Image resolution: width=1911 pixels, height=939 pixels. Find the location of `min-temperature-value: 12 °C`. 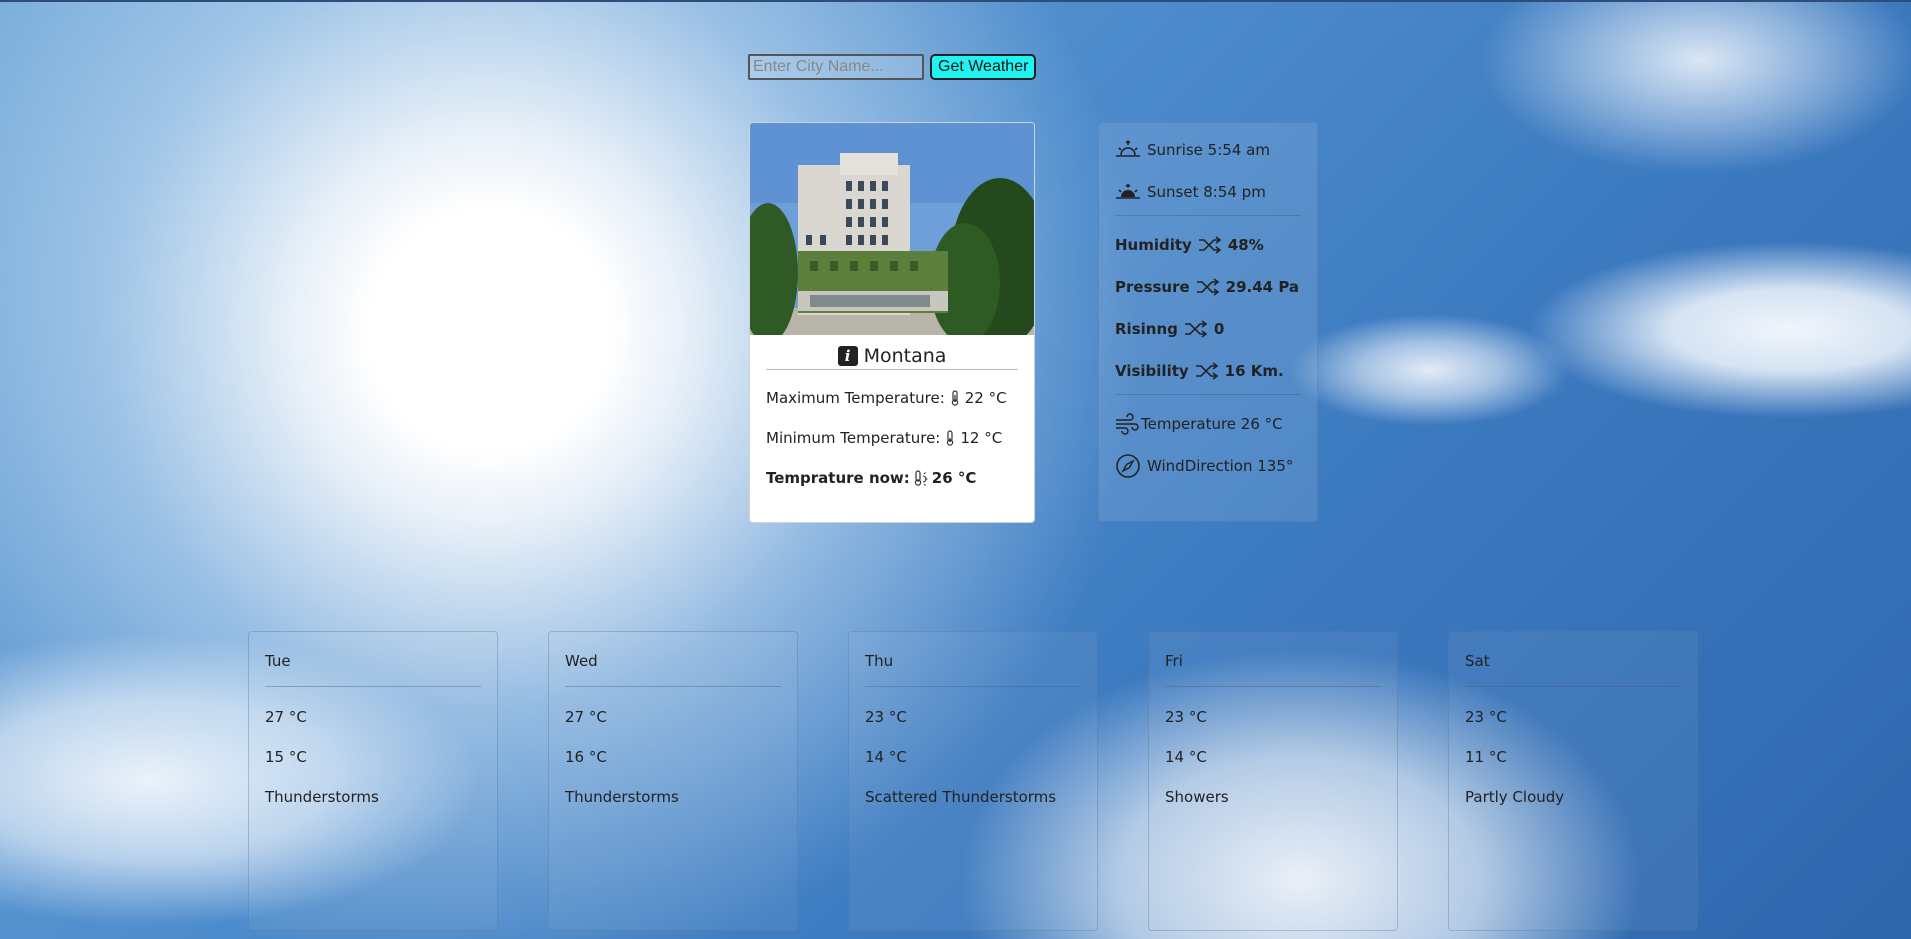

min-temperature-value: 12 °C is located at coordinates (981, 438).